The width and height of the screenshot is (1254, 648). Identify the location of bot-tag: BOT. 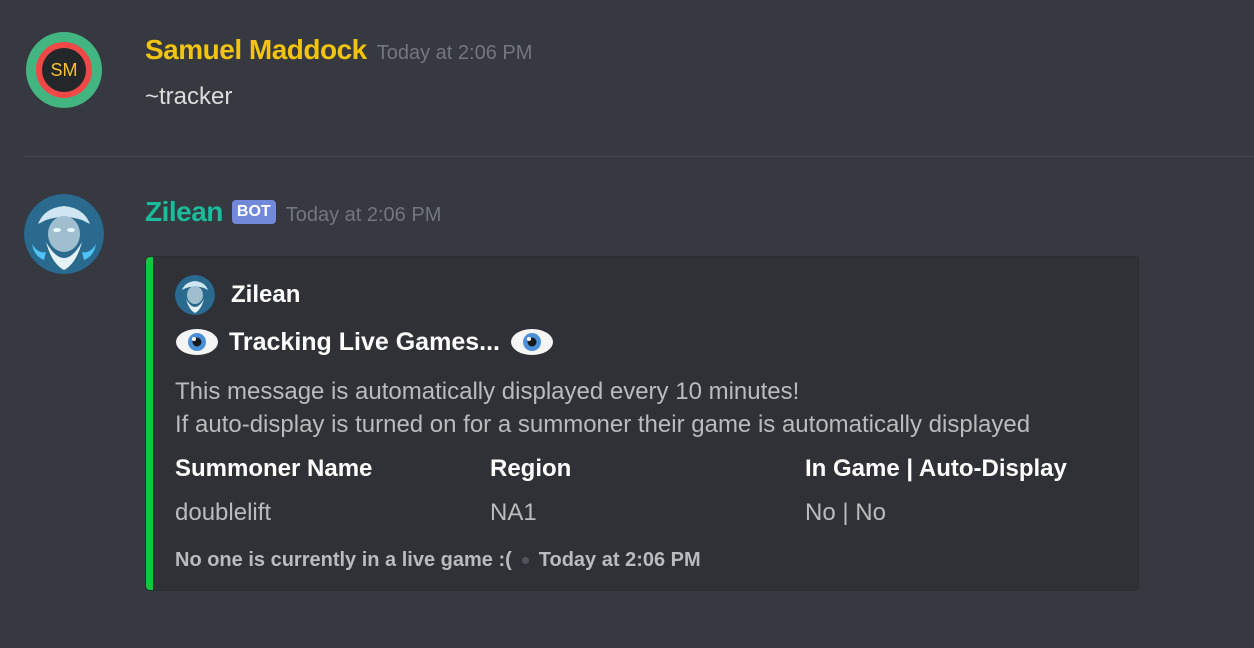
(253, 212).